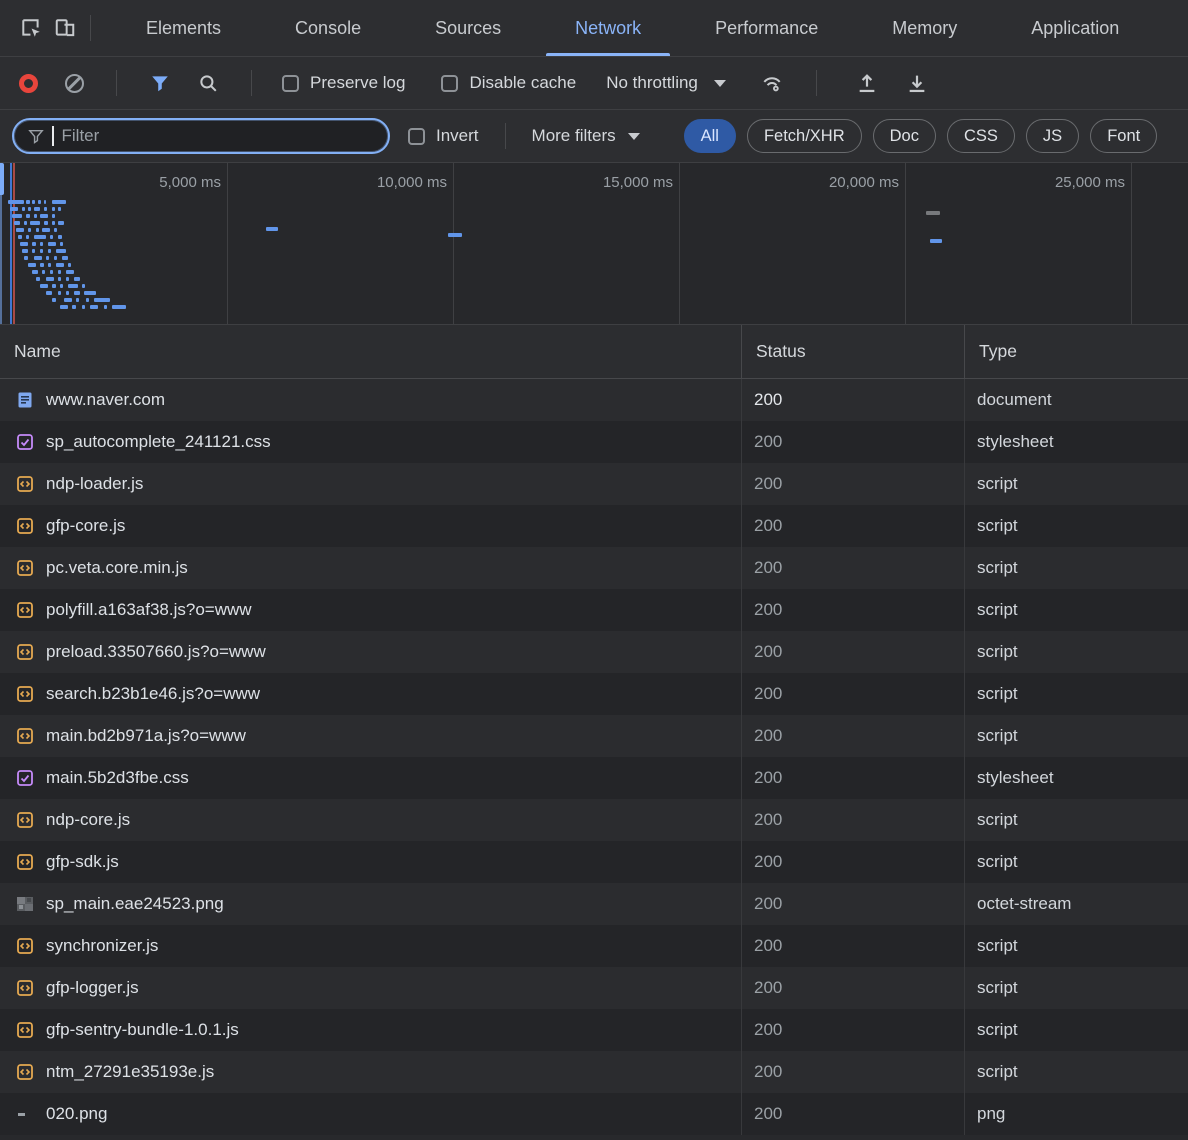 This screenshot has width=1188, height=1140. What do you see at coordinates (92, 987) in the screenshot?
I see `request-name: gfp-logger.js` at bounding box center [92, 987].